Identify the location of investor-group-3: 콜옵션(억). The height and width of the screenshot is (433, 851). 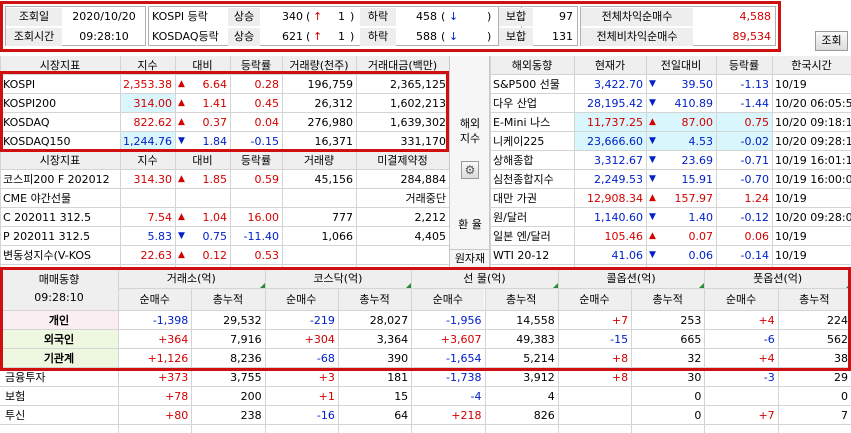
(631, 278).